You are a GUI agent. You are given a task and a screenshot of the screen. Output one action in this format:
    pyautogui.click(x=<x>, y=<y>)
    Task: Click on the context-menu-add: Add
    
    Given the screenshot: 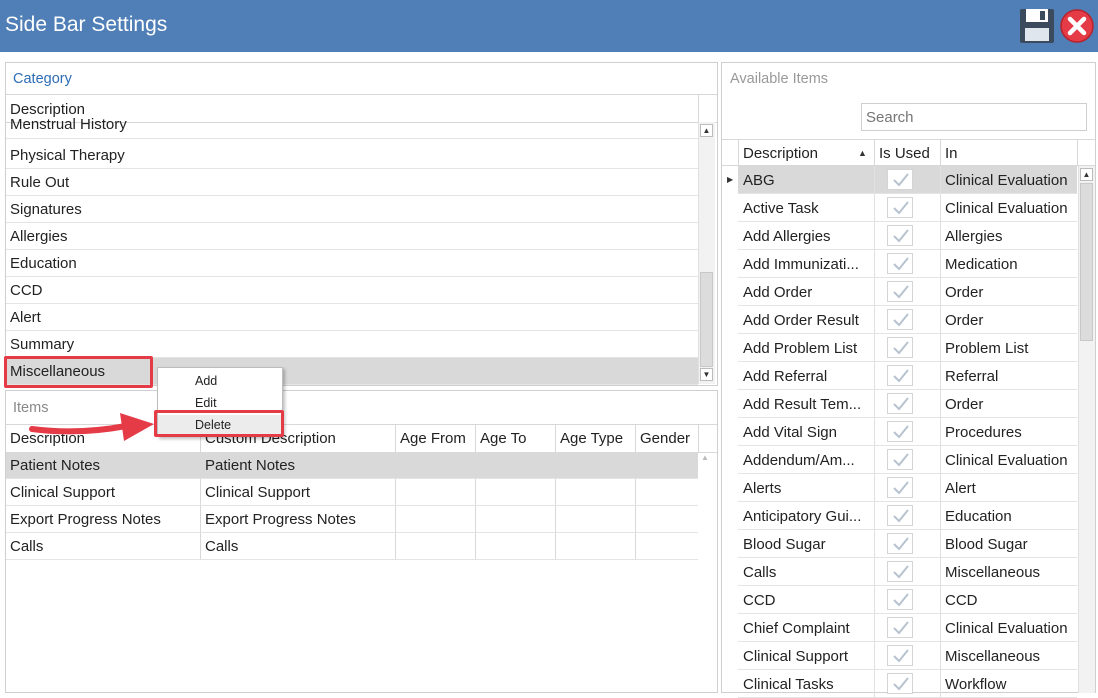 What is the action you would take?
    pyautogui.click(x=220, y=381)
    